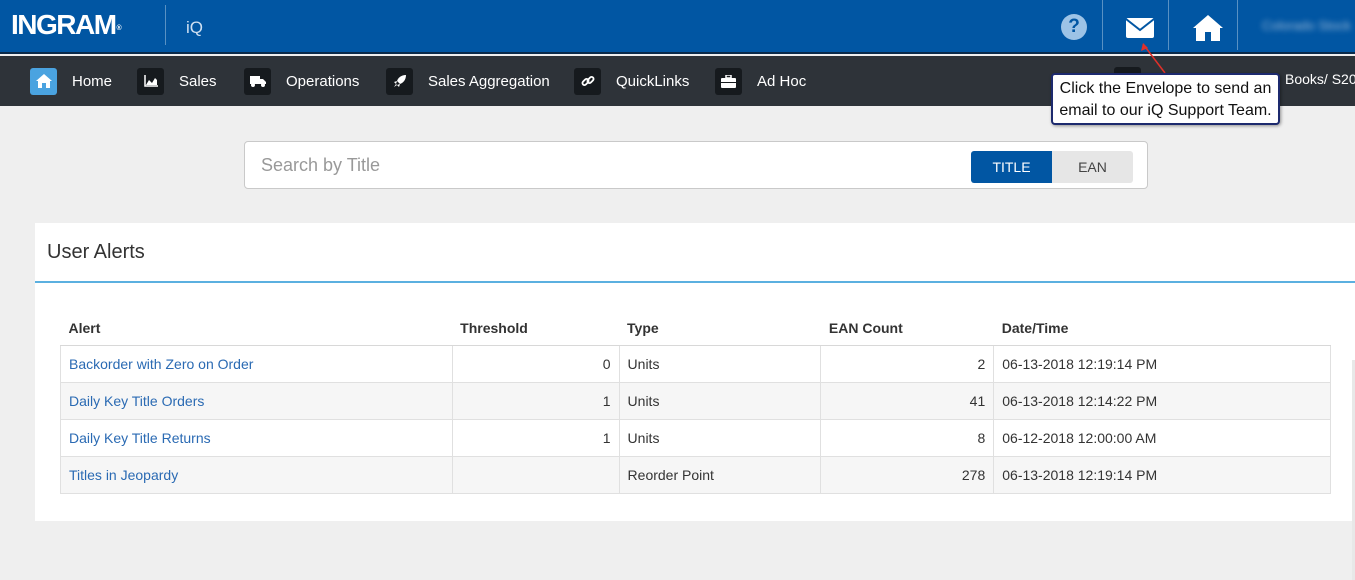 This screenshot has width=1355, height=580. What do you see at coordinates (907, 329) in the screenshot?
I see `column-header-ean-count: EAN Count` at bounding box center [907, 329].